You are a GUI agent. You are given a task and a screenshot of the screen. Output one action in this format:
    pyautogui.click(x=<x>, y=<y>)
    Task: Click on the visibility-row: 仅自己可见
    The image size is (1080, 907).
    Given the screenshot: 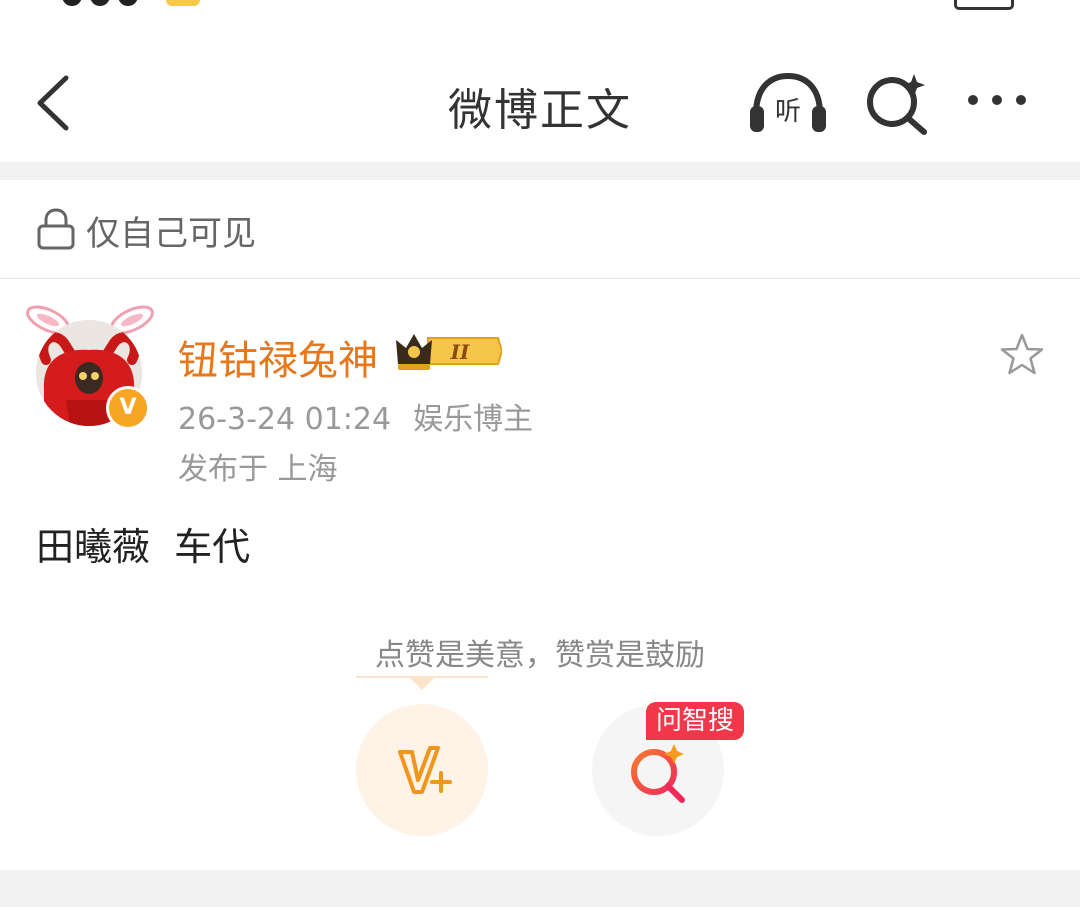 What is the action you would take?
    pyautogui.click(x=540, y=229)
    